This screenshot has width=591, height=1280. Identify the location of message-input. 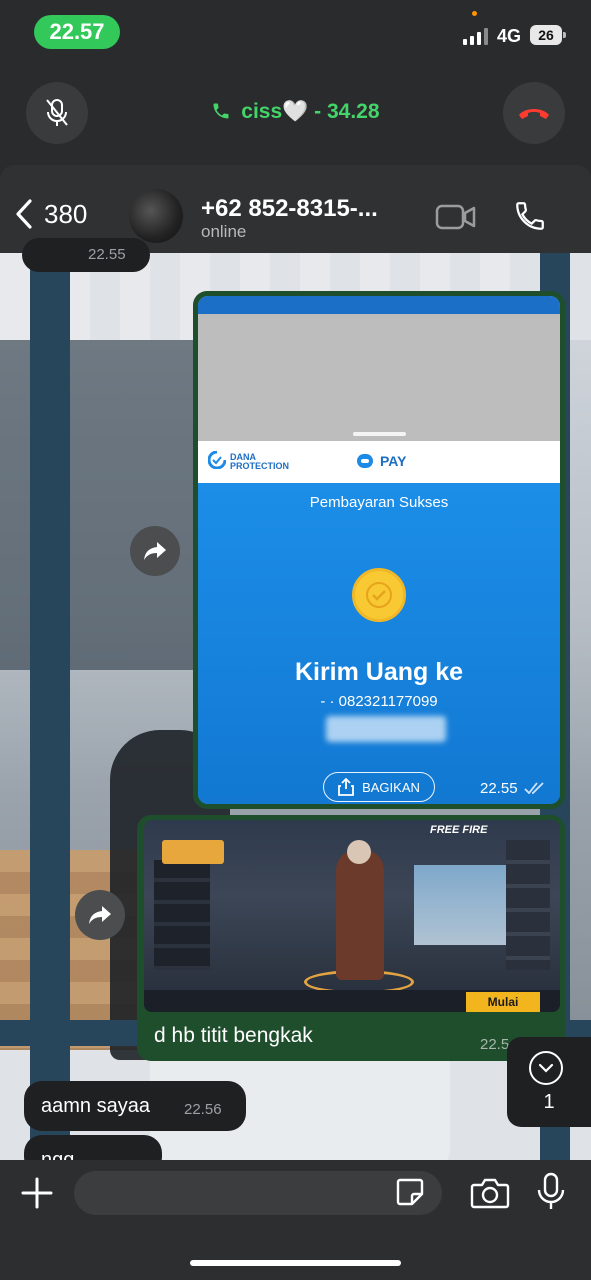
(258, 1193).